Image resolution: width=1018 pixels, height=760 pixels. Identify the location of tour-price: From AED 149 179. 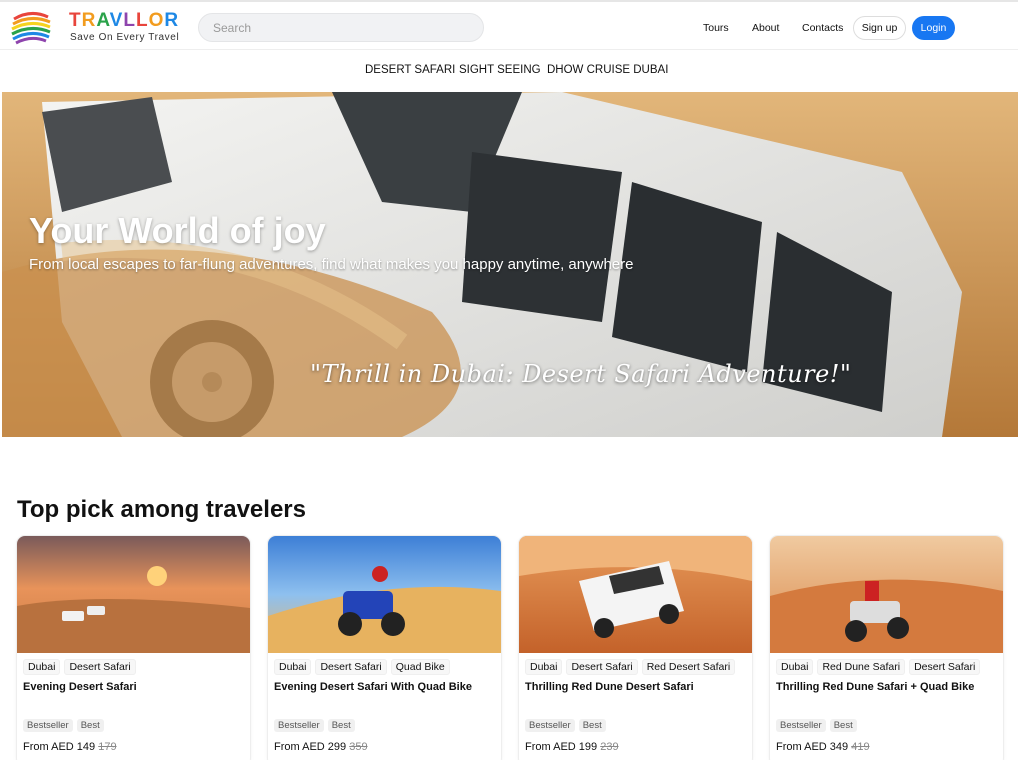
(70, 747).